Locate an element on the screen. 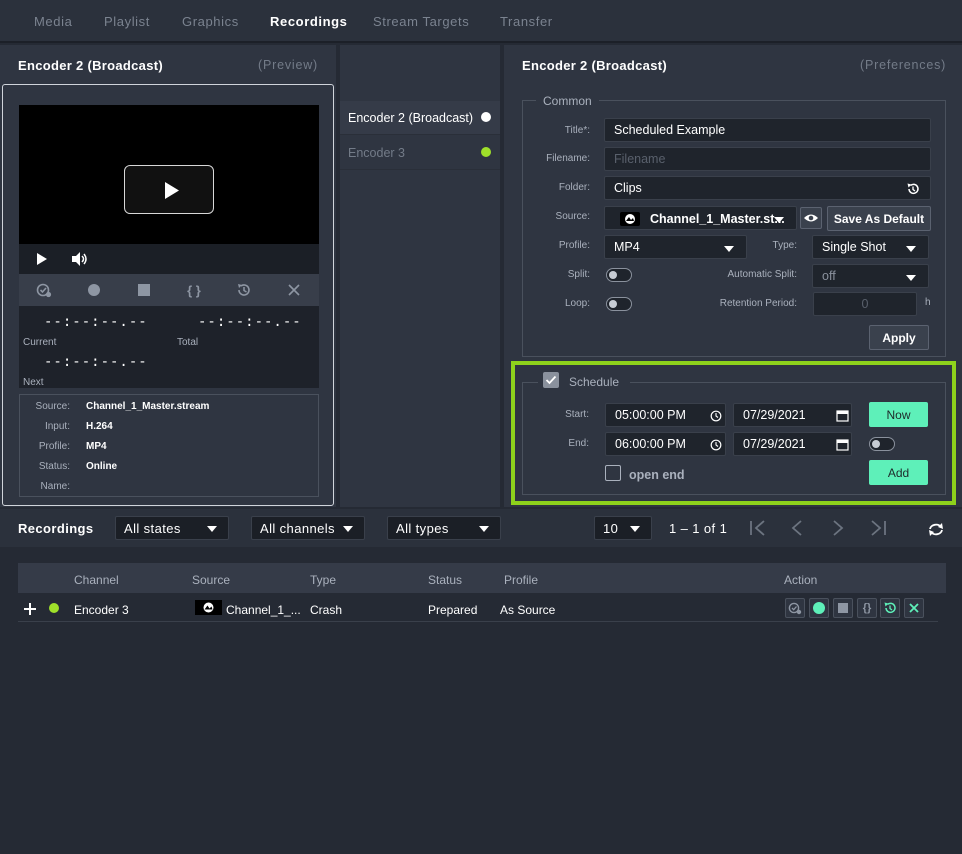 The width and height of the screenshot is (962, 854). info-source-label: Source: is located at coordinates (52, 406).